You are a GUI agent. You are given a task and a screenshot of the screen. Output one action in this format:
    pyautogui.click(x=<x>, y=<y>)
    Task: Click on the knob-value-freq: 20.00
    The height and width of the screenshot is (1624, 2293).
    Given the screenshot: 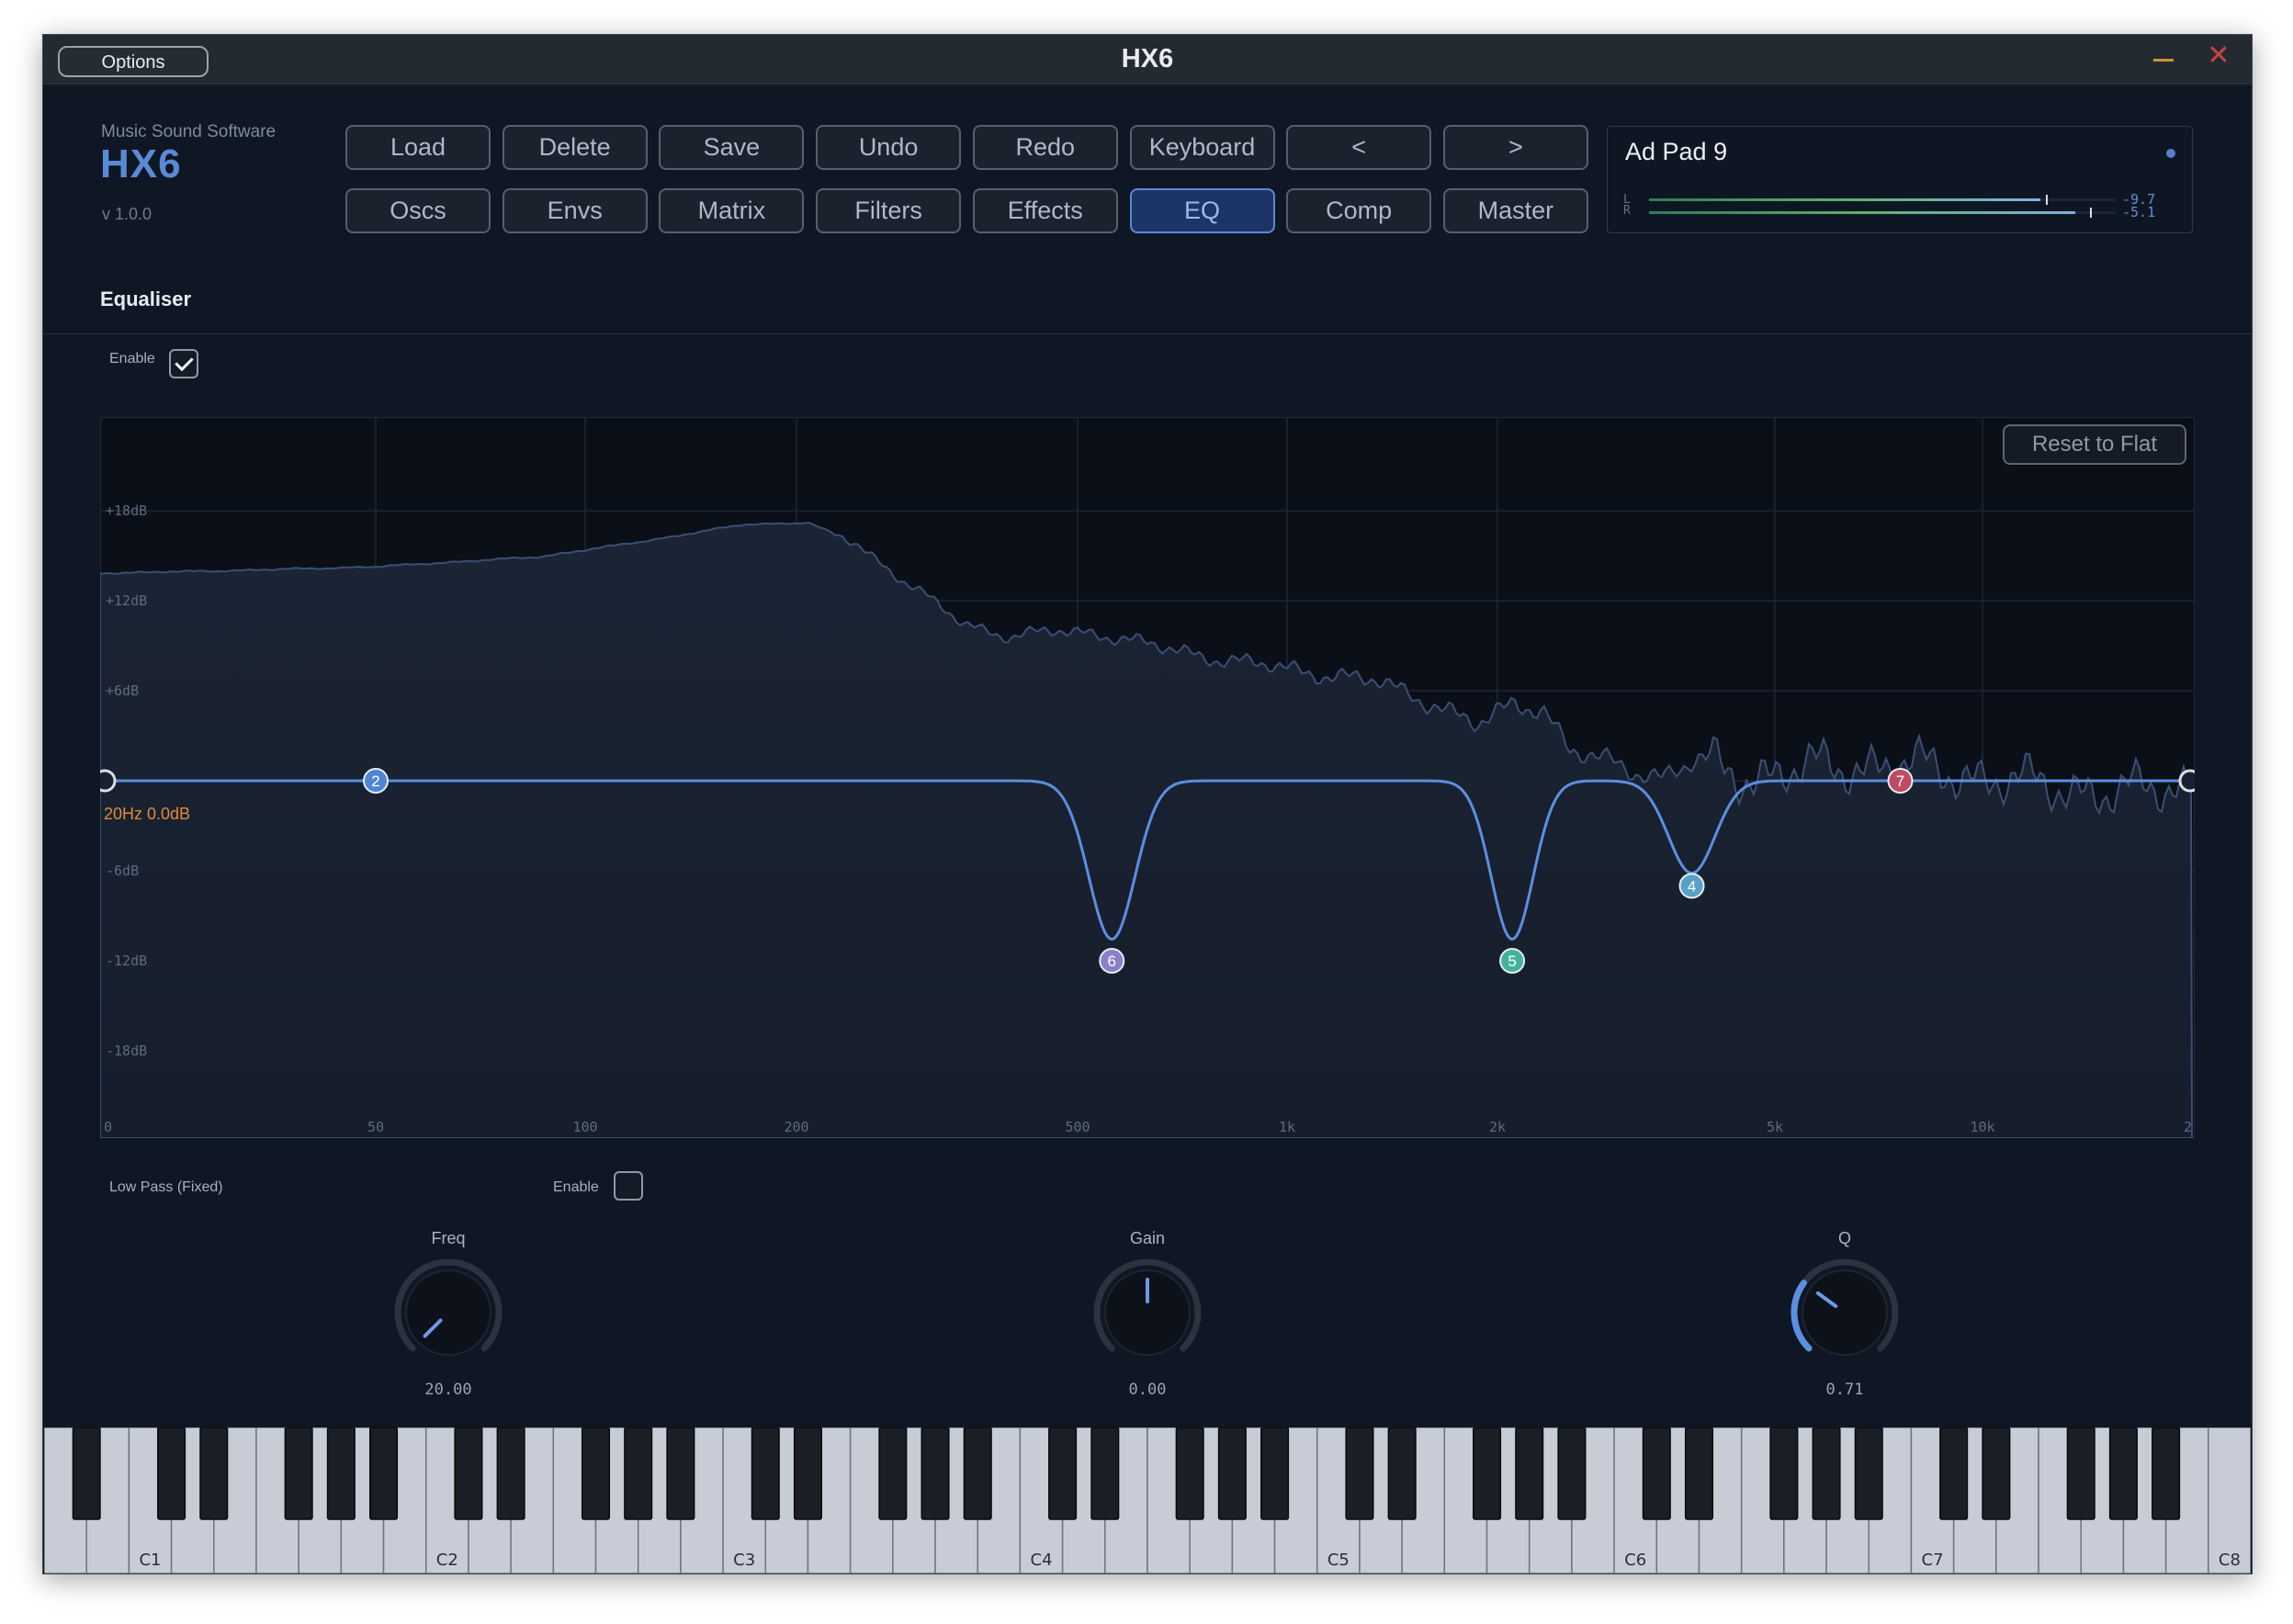 What is the action you would take?
    pyautogui.click(x=448, y=1390)
    